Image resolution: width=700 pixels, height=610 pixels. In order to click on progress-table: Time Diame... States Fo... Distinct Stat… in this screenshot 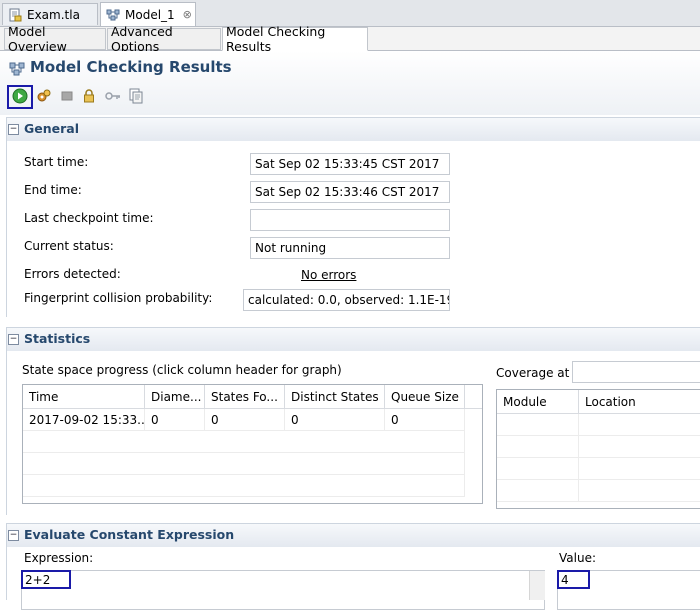, I will do `click(252, 444)`.